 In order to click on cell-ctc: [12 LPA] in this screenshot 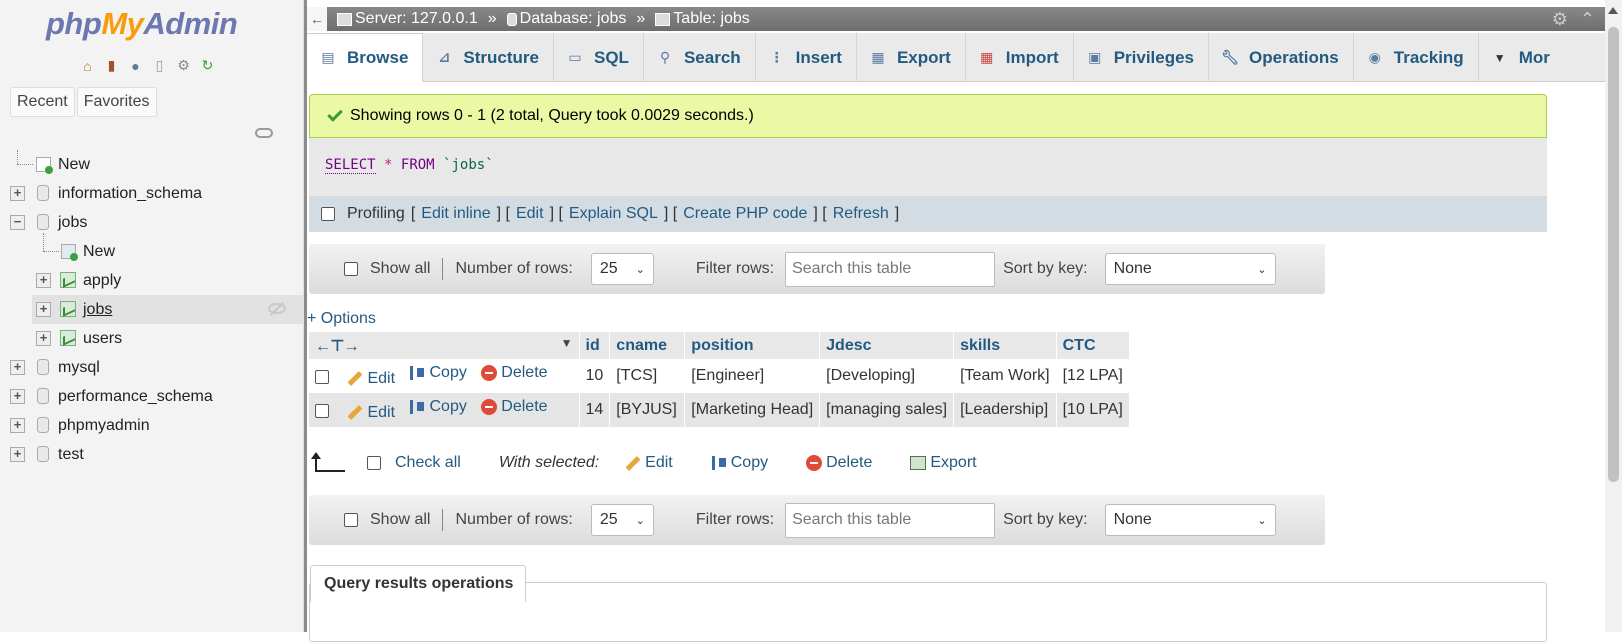, I will do `click(1093, 376)`.